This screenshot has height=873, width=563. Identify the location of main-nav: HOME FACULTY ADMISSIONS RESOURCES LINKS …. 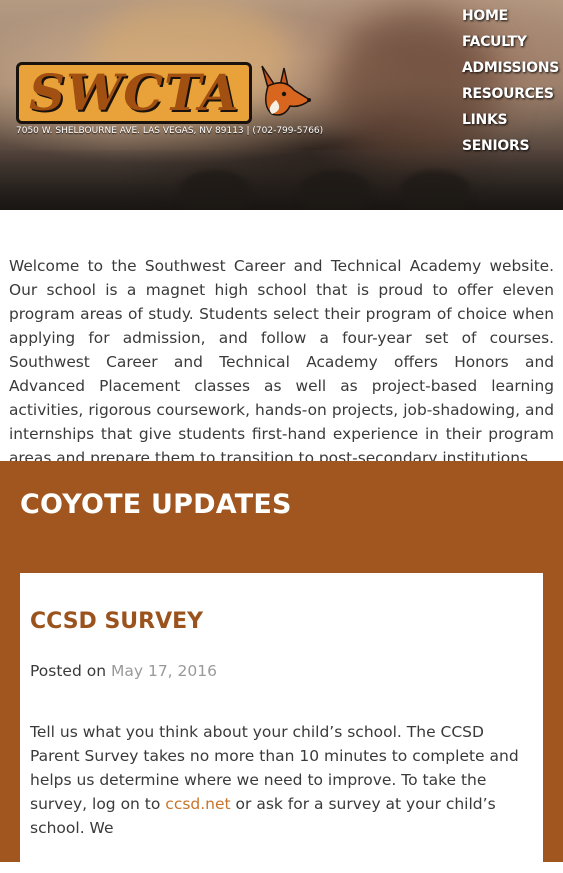
(510, 84).